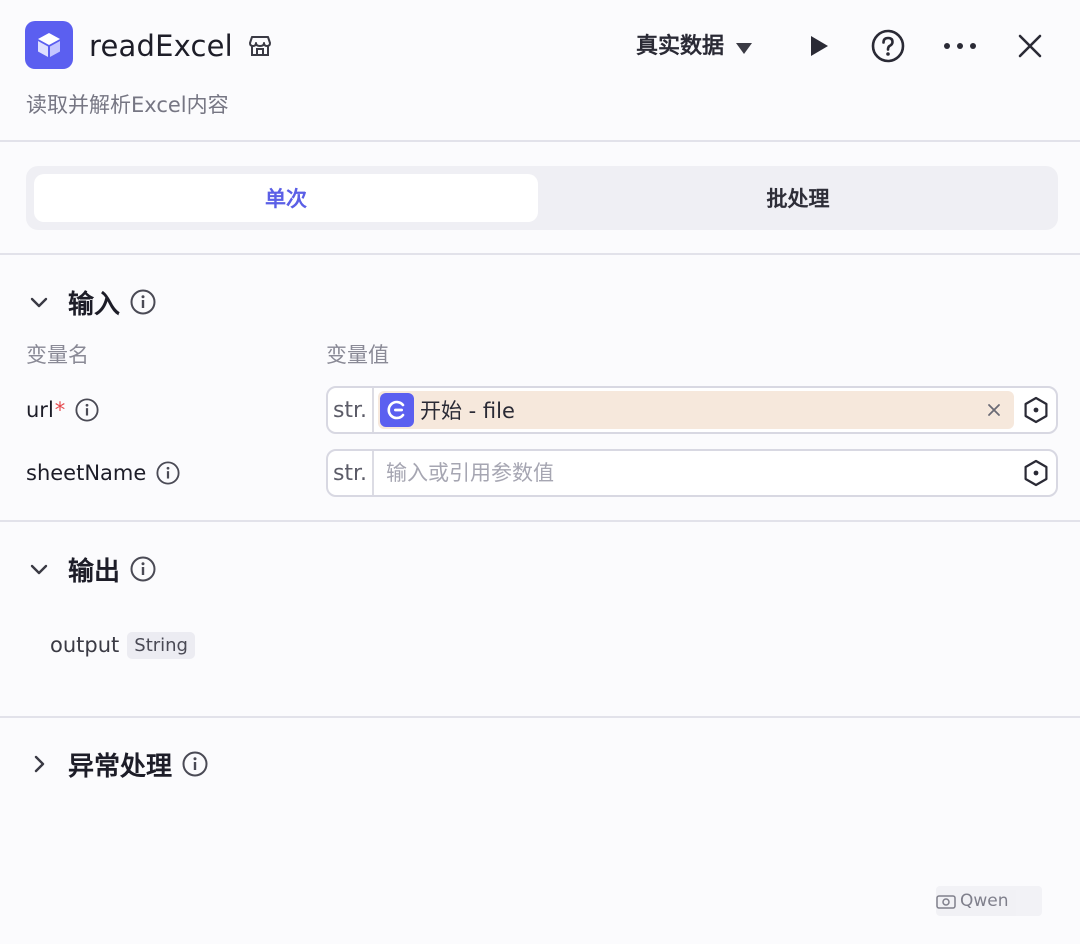 This screenshot has height=944, width=1080. I want to click on watermark: Qwen, so click(989, 901).